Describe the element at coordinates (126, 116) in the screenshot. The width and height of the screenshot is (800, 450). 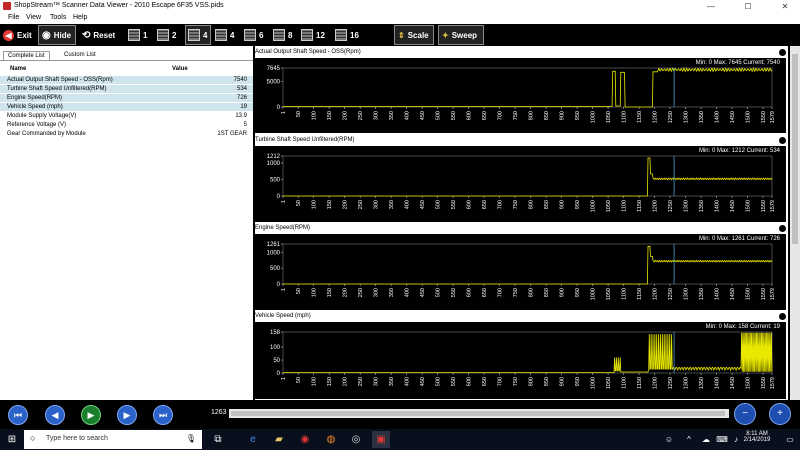
I see `list-item: Module Supply Voltage(V) 13.9` at that location.